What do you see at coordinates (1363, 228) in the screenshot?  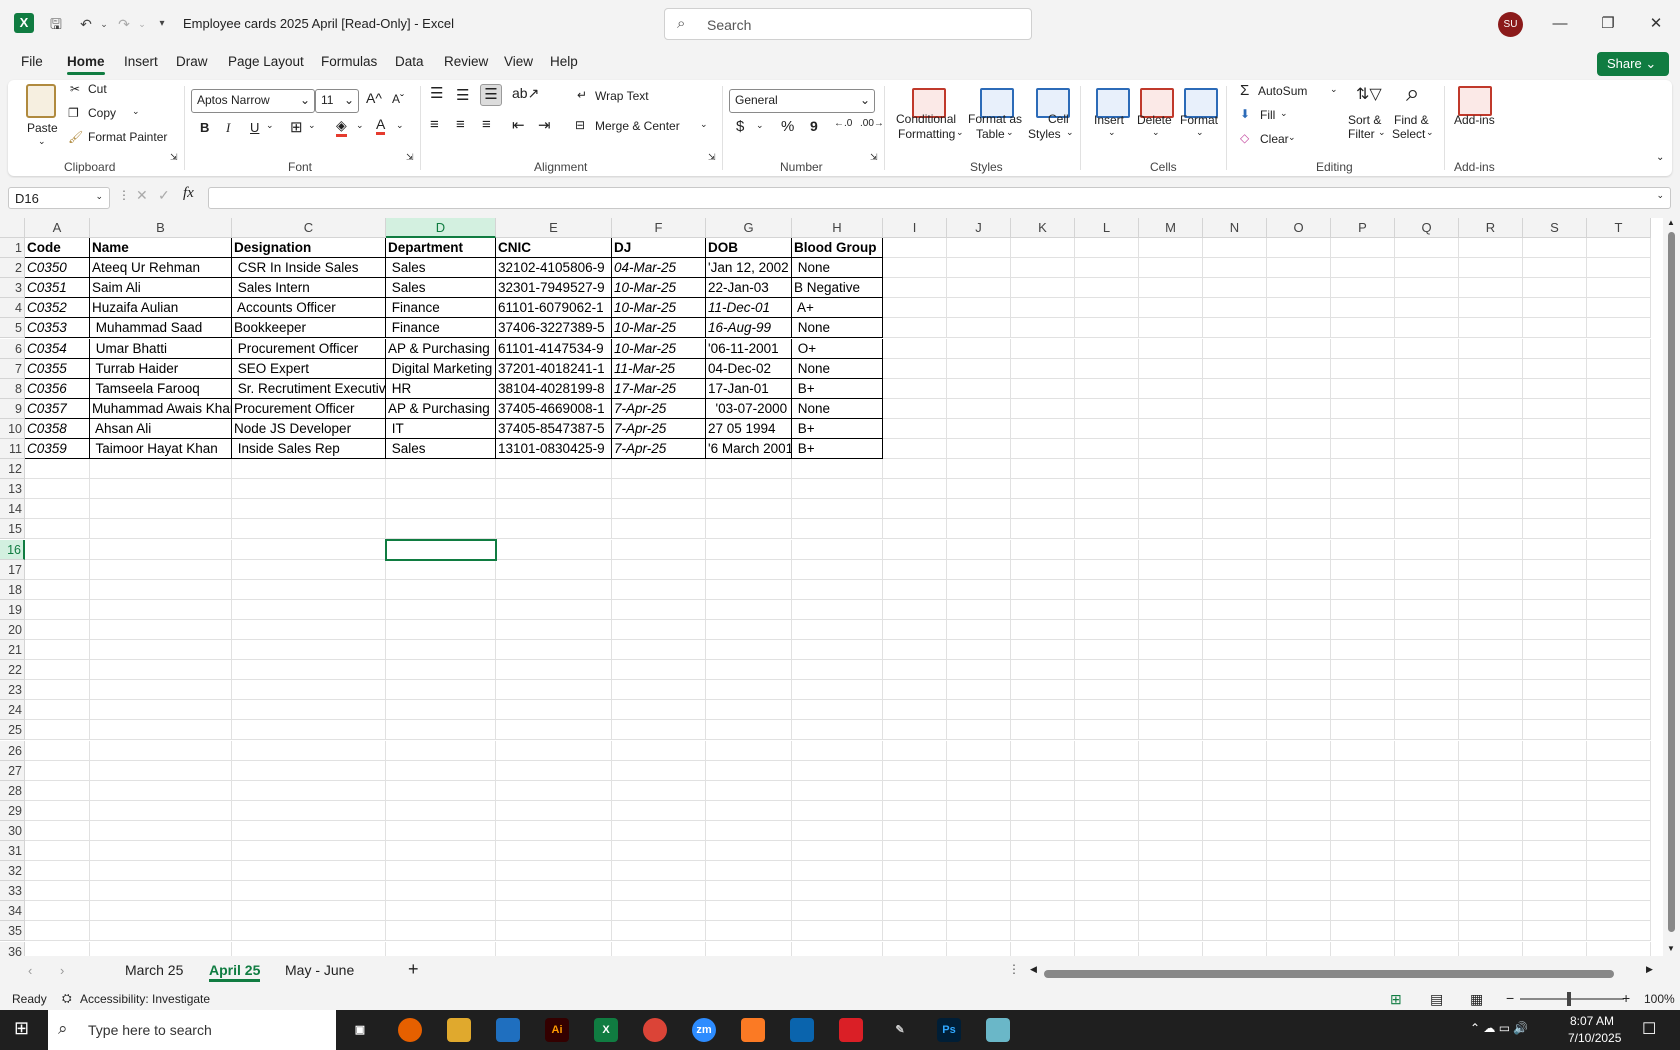 I see `column-header: P` at bounding box center [1363, 228].